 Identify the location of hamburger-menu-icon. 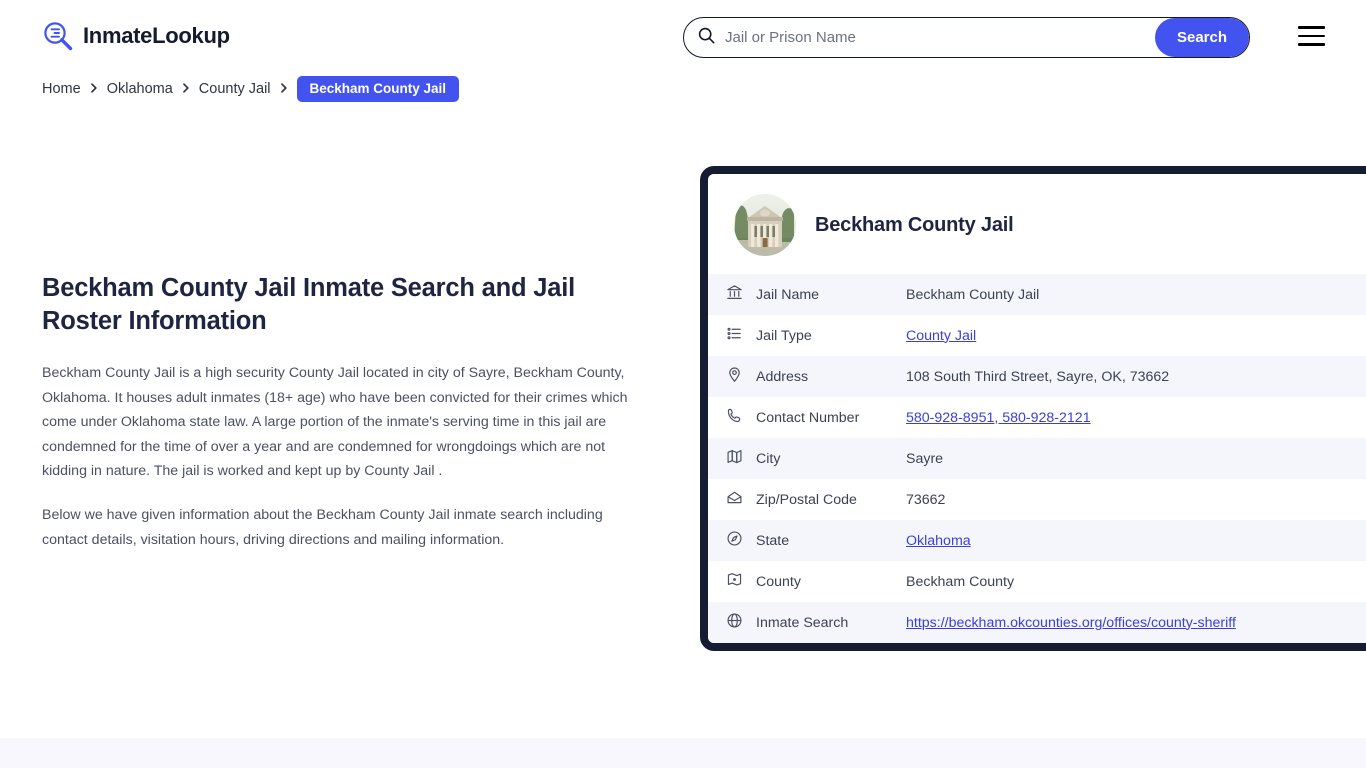
(1311, 36).